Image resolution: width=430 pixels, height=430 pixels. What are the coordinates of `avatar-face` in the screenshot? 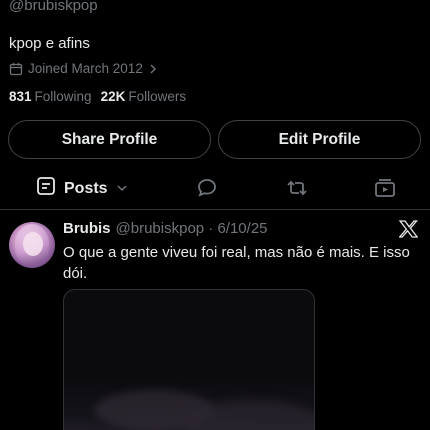 It's located at (33, 244).